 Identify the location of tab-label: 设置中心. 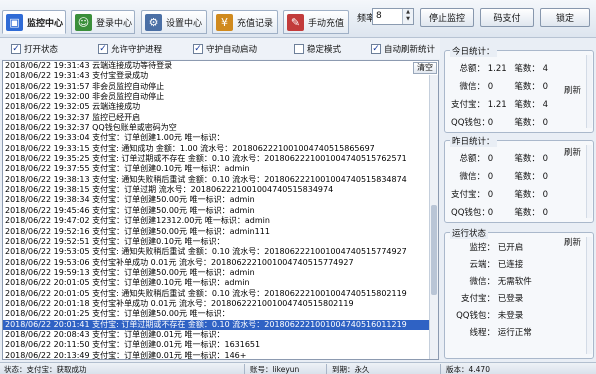
(184, 23).